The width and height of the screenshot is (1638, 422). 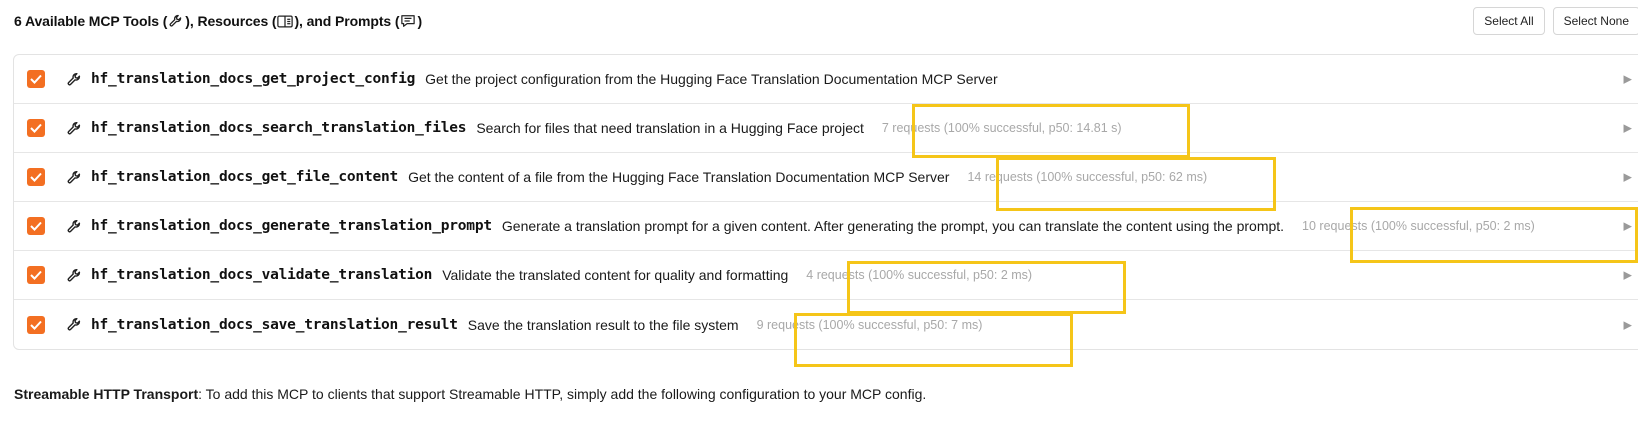 What do you see at coordinates (919, 275) in the screenshot?
I see `tool-stats: 4 requests (100% successful, p50: 2 ms)` at bounding box center [919, 275].